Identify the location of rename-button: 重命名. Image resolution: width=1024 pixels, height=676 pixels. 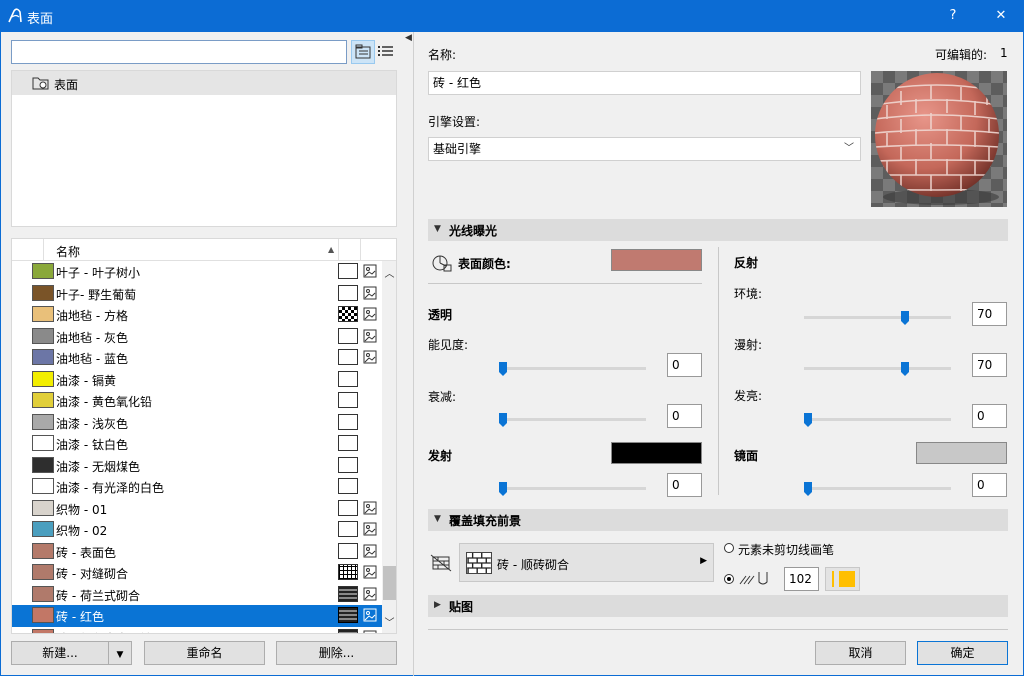
(204, 653).